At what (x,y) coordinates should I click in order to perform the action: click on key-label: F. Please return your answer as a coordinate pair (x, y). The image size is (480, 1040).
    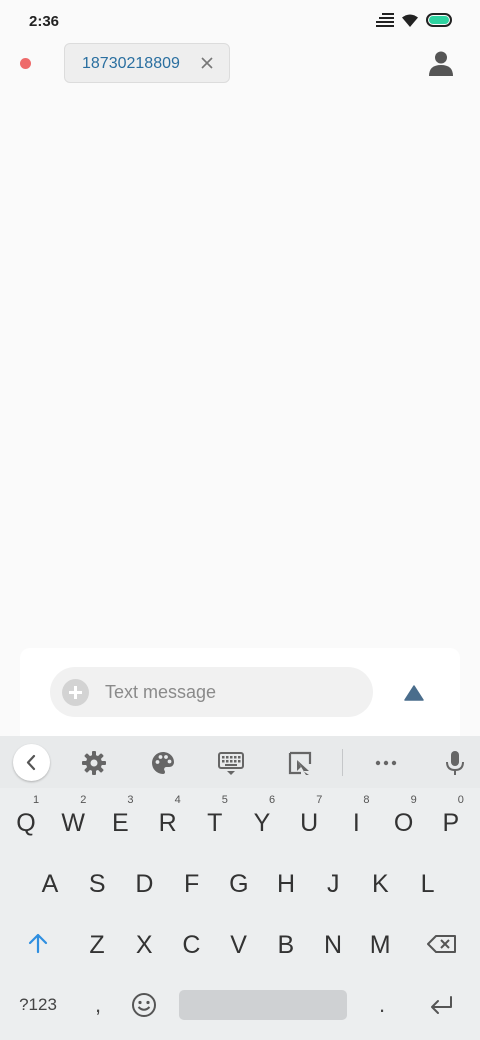
    Looking at the image, I should click on (191, 884).